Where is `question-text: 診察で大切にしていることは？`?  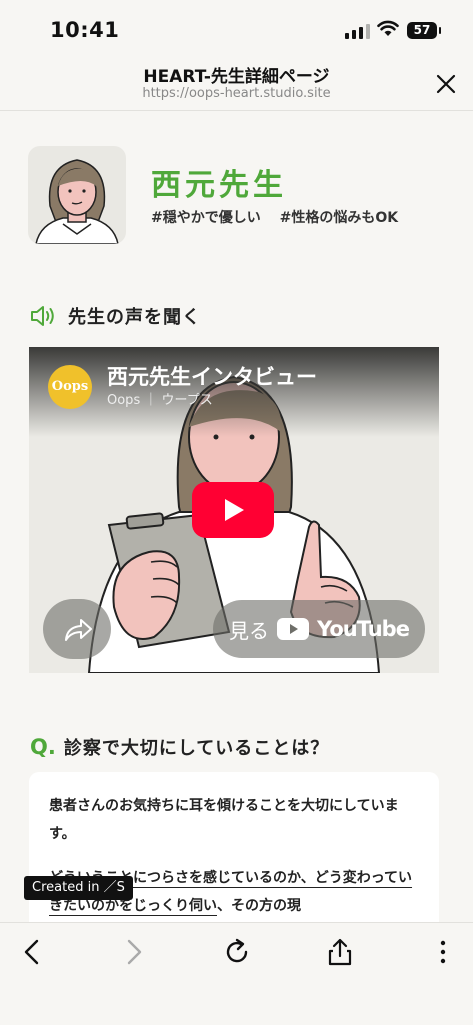 question-text: 診察で大切にしていることは？ is located at coordinates (196, 748).